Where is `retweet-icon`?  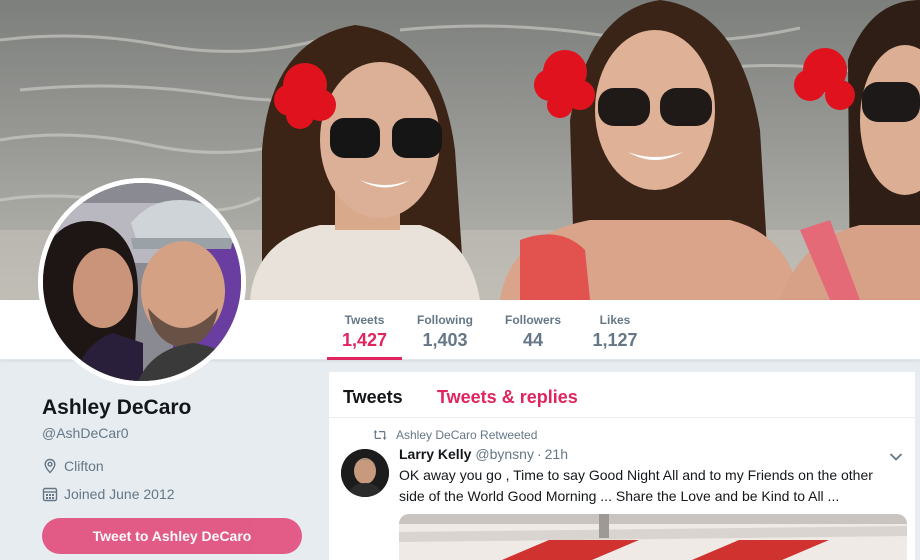 retweet-icon is located at coordinates (380, 435).